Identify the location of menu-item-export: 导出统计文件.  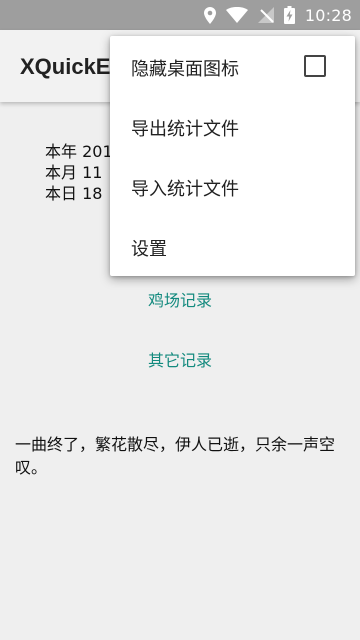
(232, 126).